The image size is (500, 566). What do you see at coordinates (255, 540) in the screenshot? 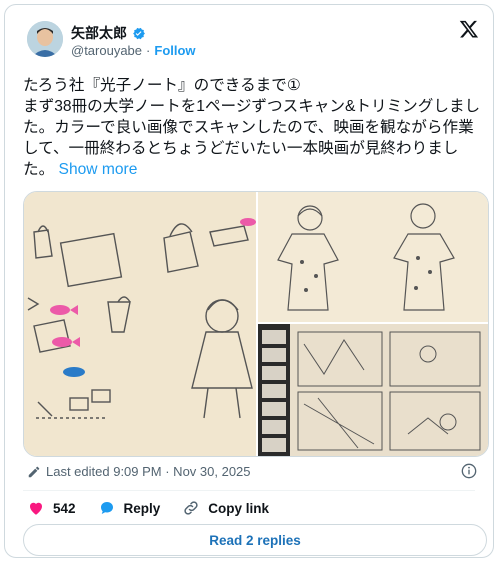
I see `read-replies-button: Read 2 replies` at bounding box center [255, 540].